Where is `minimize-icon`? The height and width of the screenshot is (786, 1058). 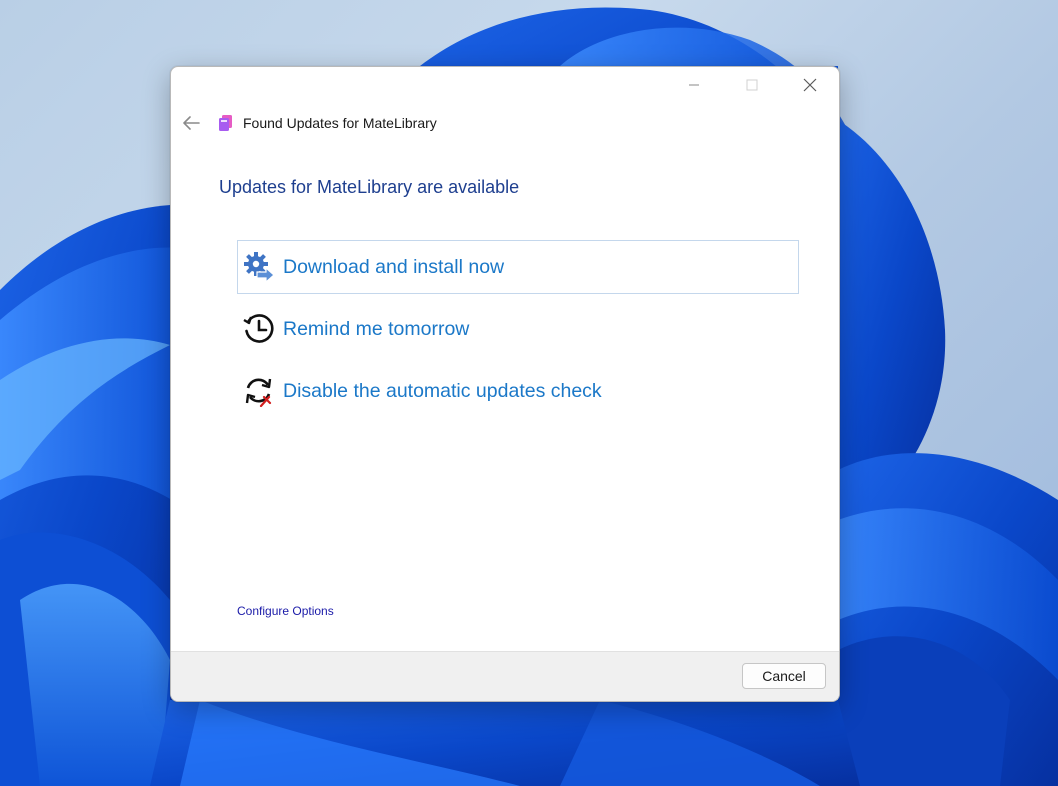
minimize-icon is located at coordinates (694, 85).